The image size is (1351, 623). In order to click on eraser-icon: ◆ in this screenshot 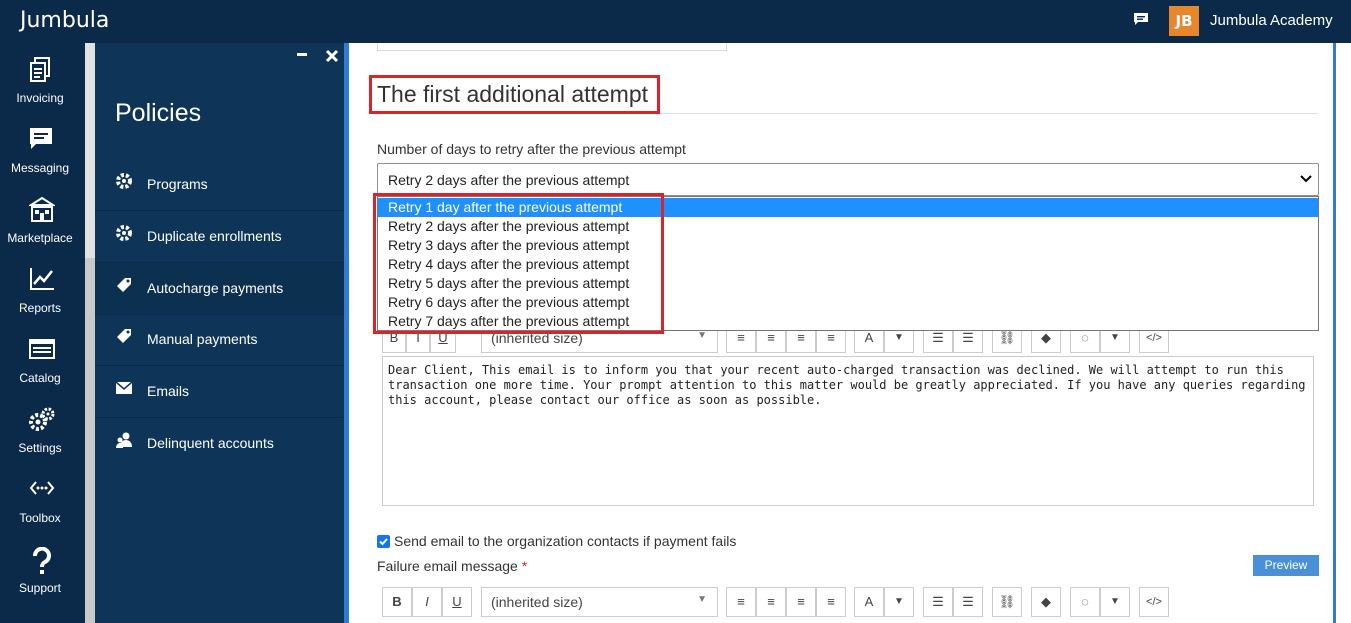, I will do `click(1046, 602)`.